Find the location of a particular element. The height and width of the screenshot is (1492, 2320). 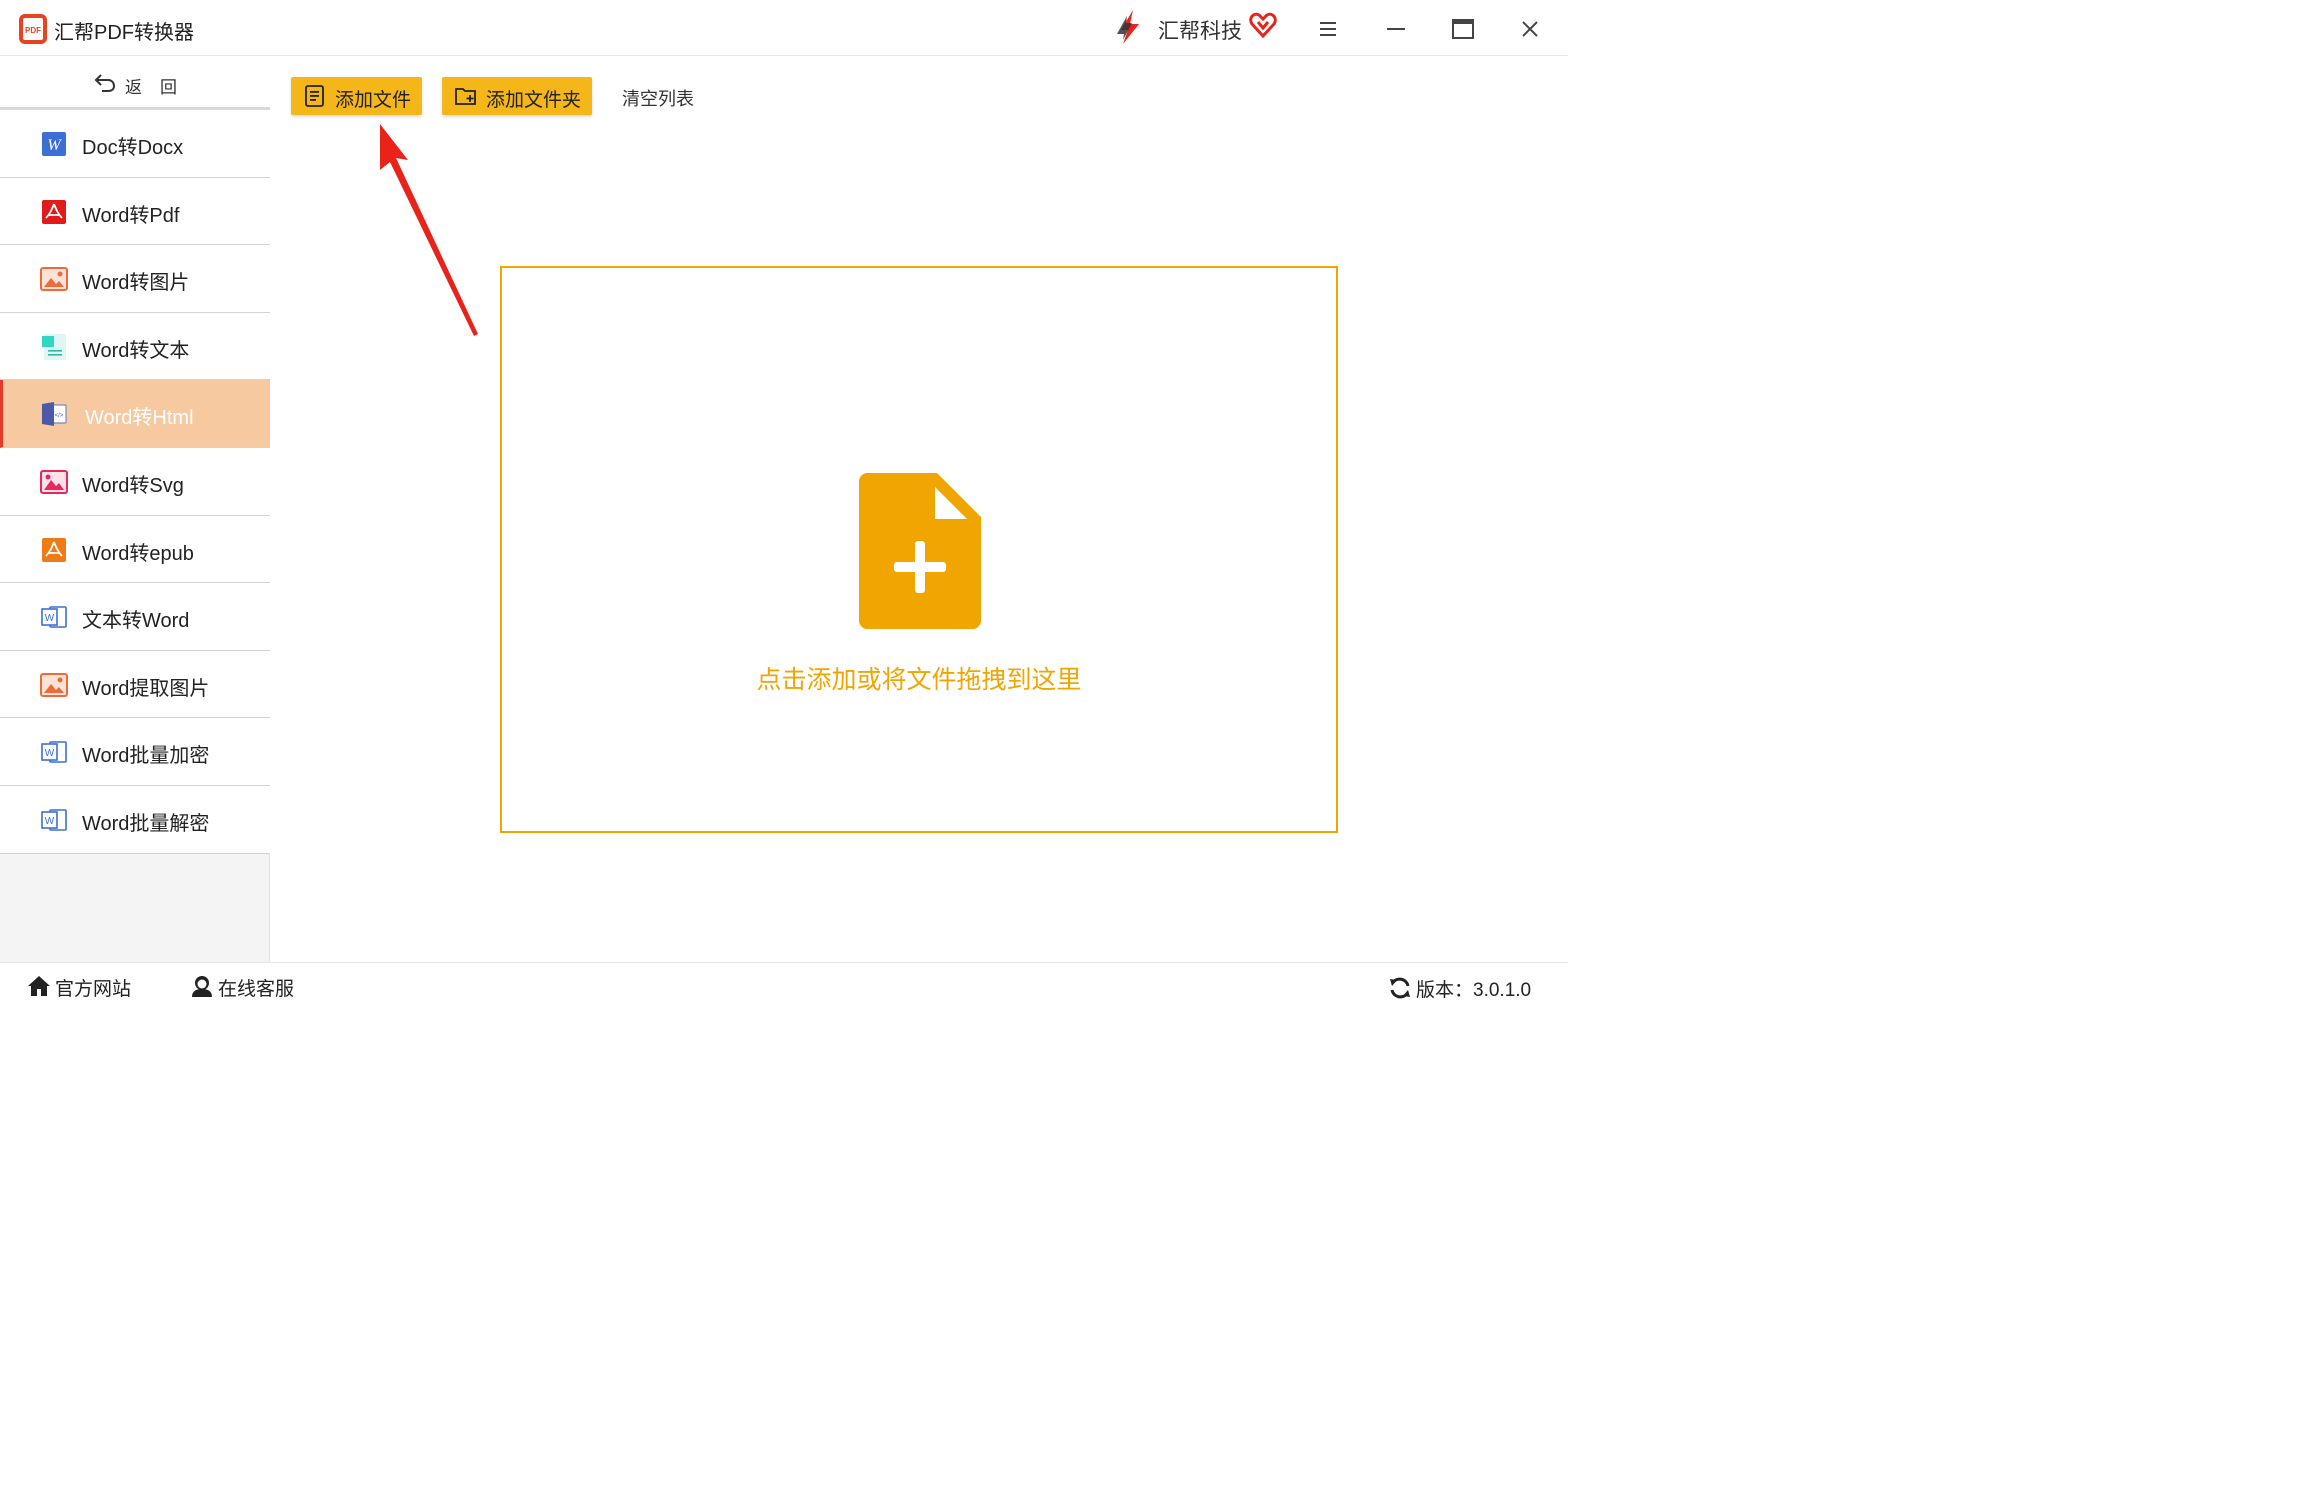

title-bar: PDF 汇帮PDF转换器 汇帮科技 is located at coordinates (784, 28).